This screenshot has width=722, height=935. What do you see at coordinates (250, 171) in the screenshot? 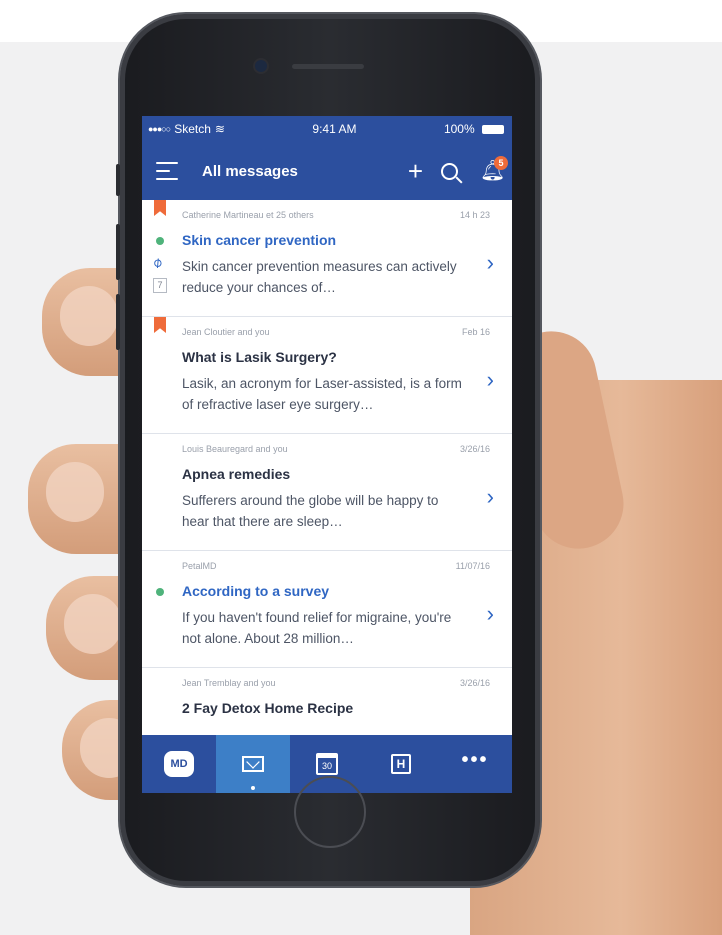
I see `page-title: All messages` at bounding box center [250, 171].